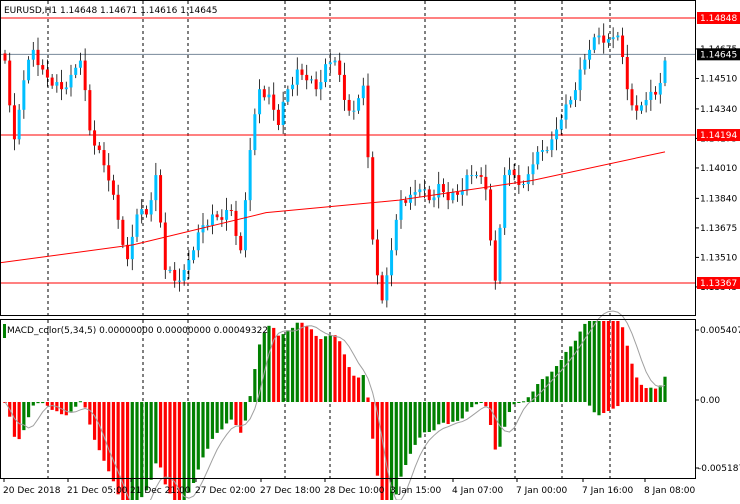  I want to click on time-tick-label: 28 Dec 10:00, so click(354, 491).